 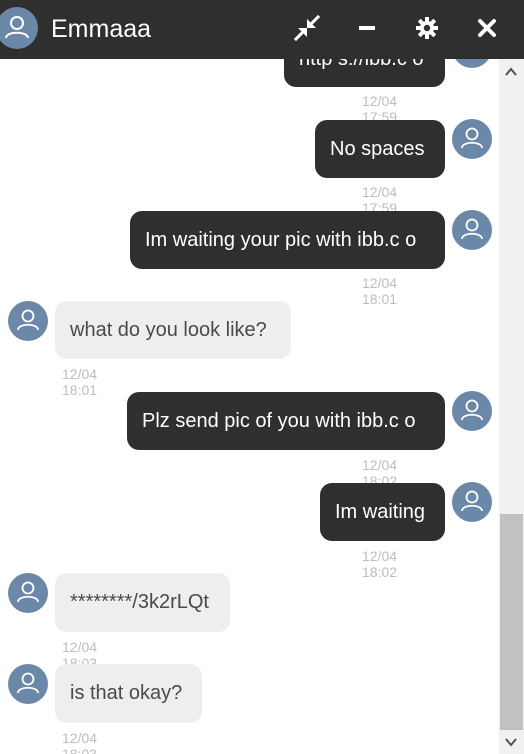 What do you see at coordinates (142, 602) in the screenshot?
I see `message-bubble: ********/3k2rLQt` at bounding box center [142, 602].